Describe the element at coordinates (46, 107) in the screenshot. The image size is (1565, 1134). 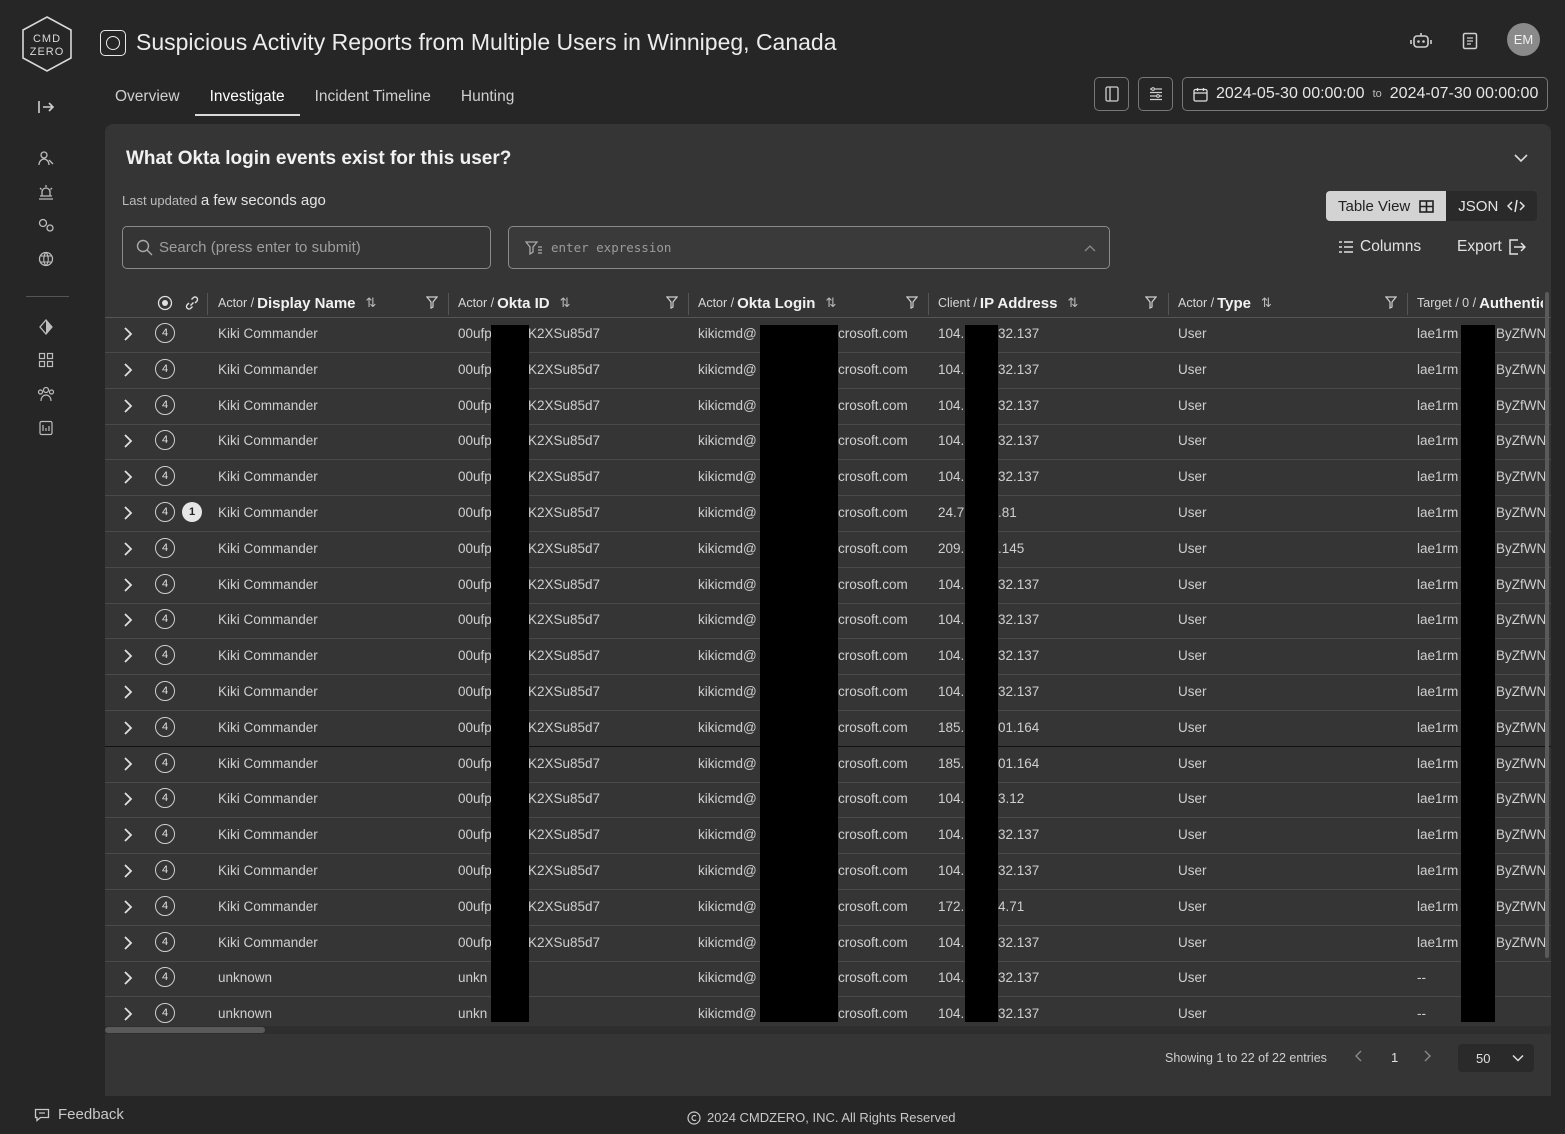
I see `expand-sidebar-icon` at that location.